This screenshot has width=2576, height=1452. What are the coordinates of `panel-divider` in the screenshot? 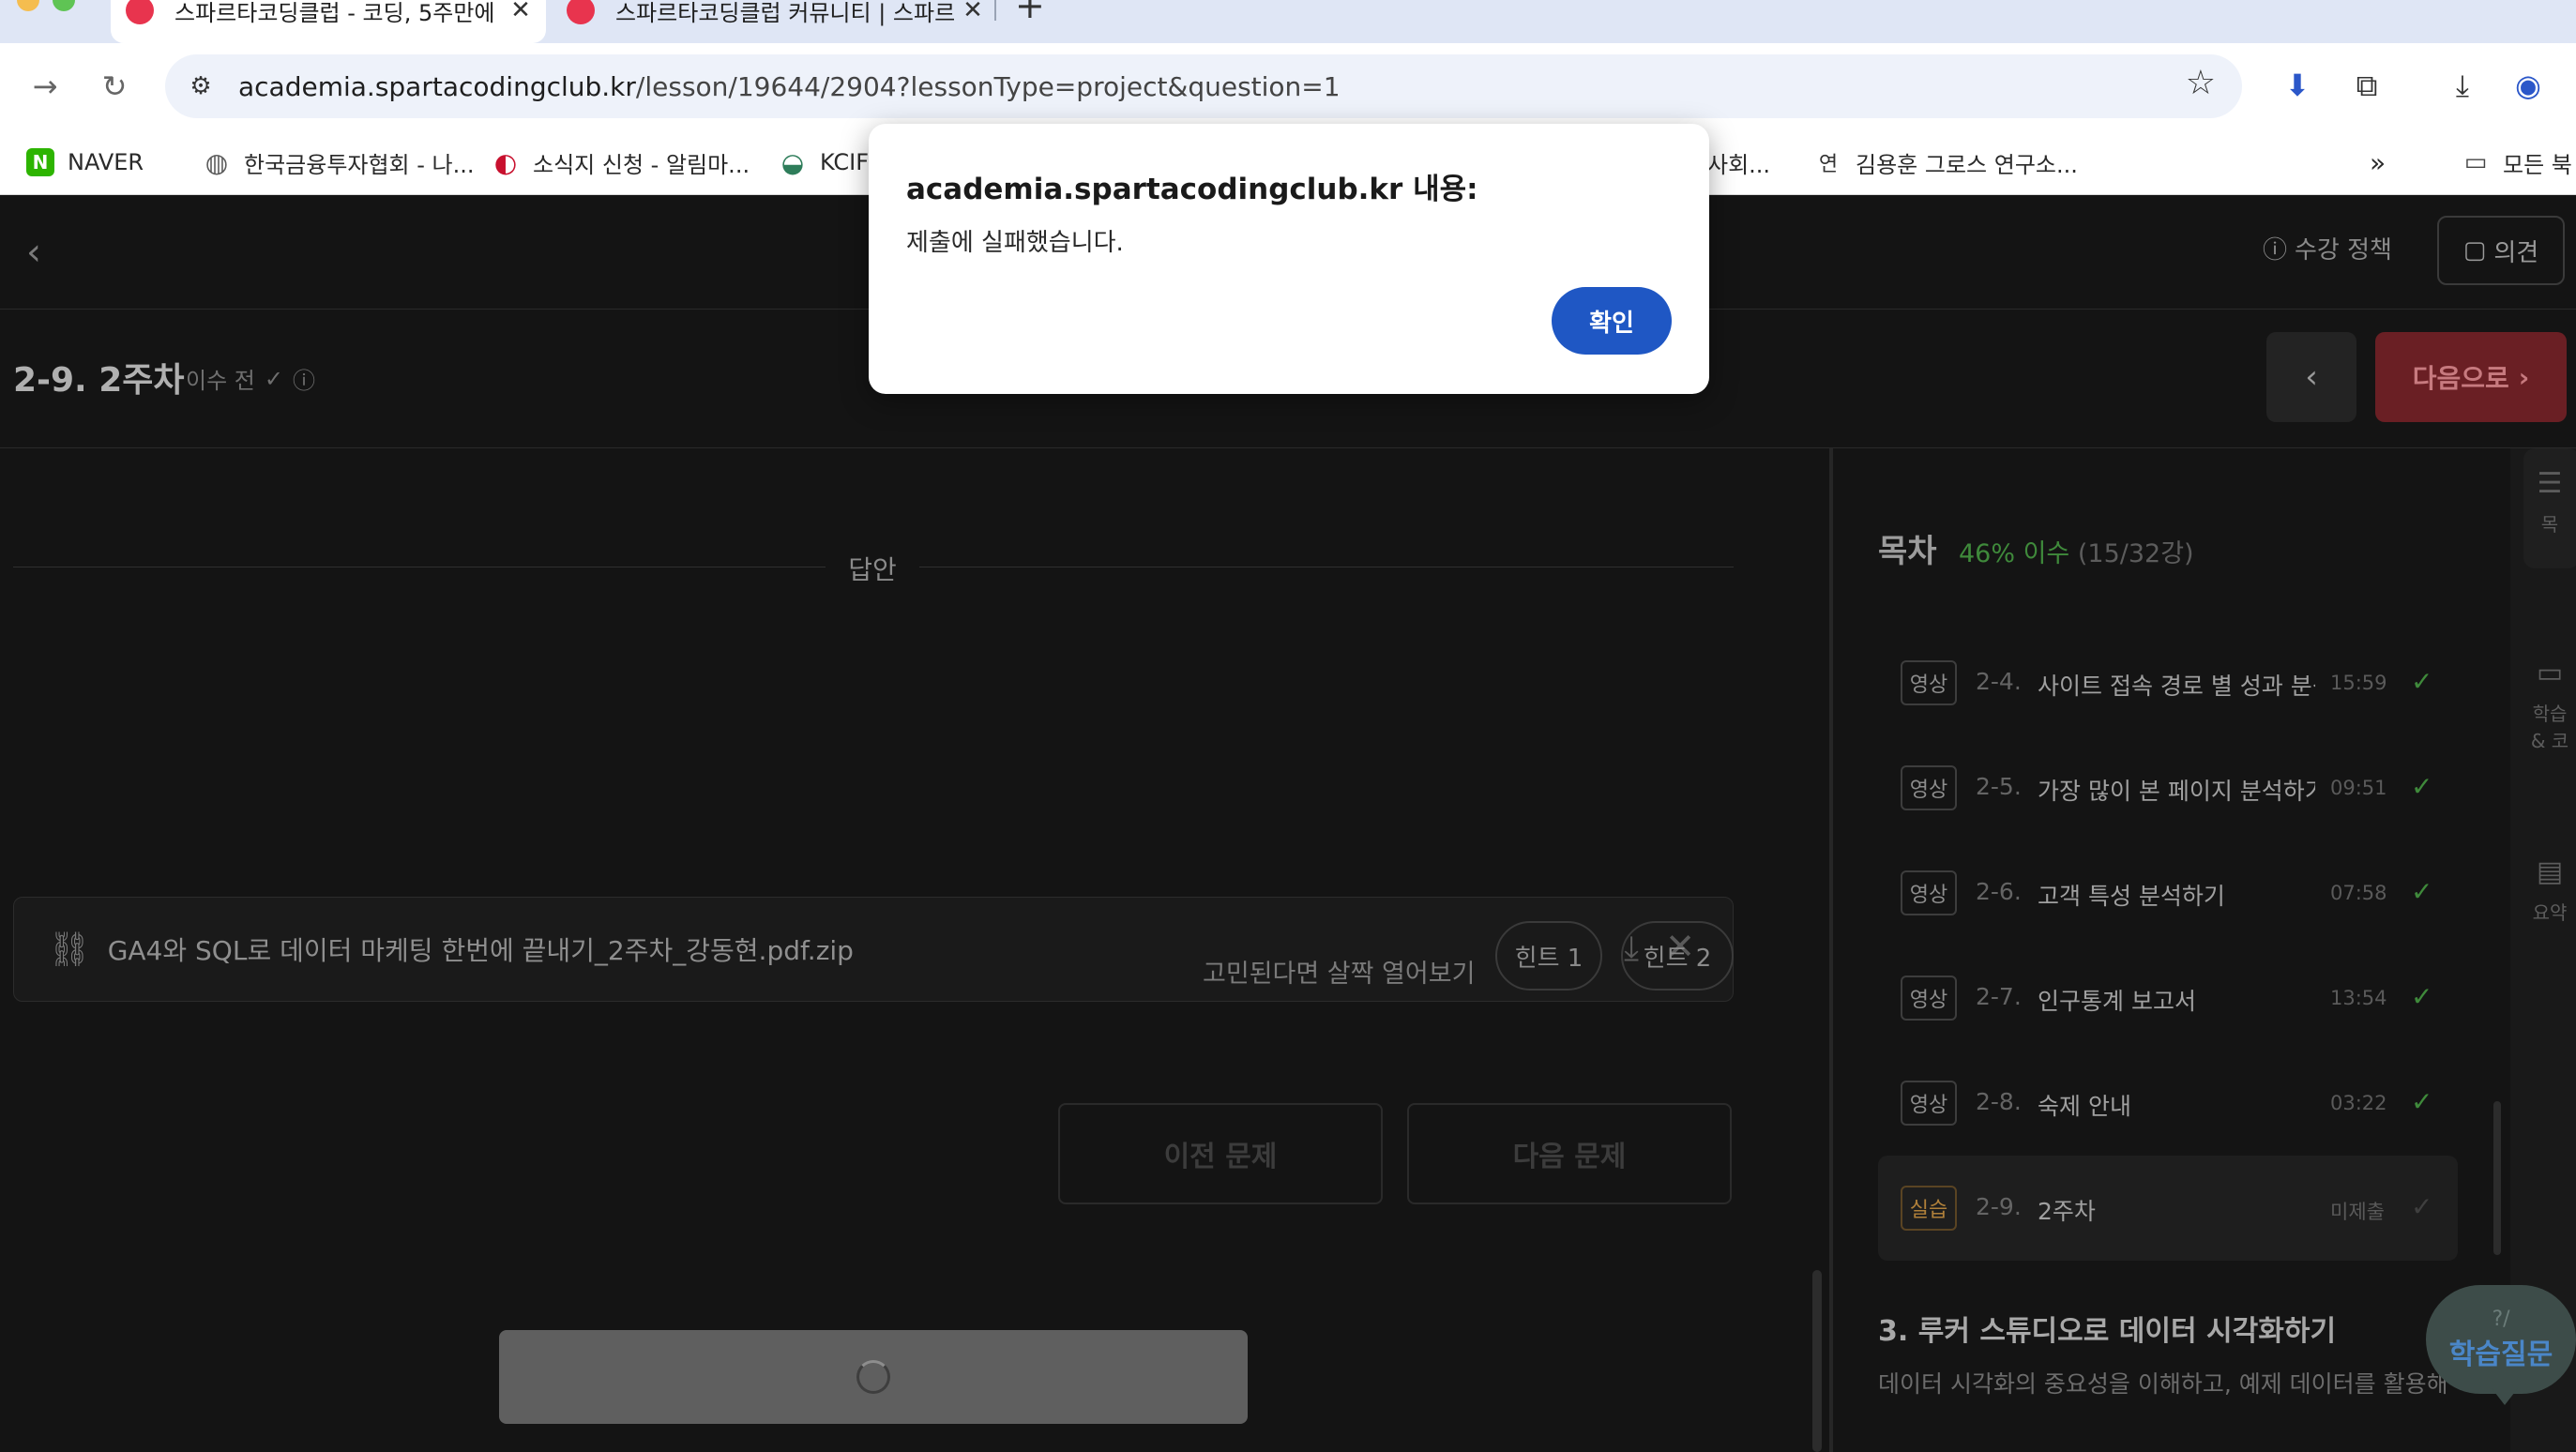 It's located at (1831, 950).